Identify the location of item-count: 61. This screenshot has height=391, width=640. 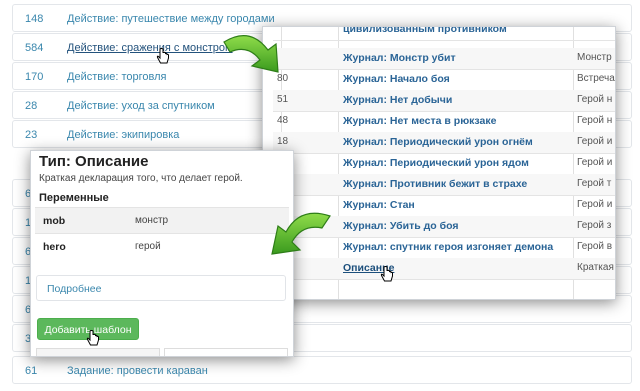
(31, 371).